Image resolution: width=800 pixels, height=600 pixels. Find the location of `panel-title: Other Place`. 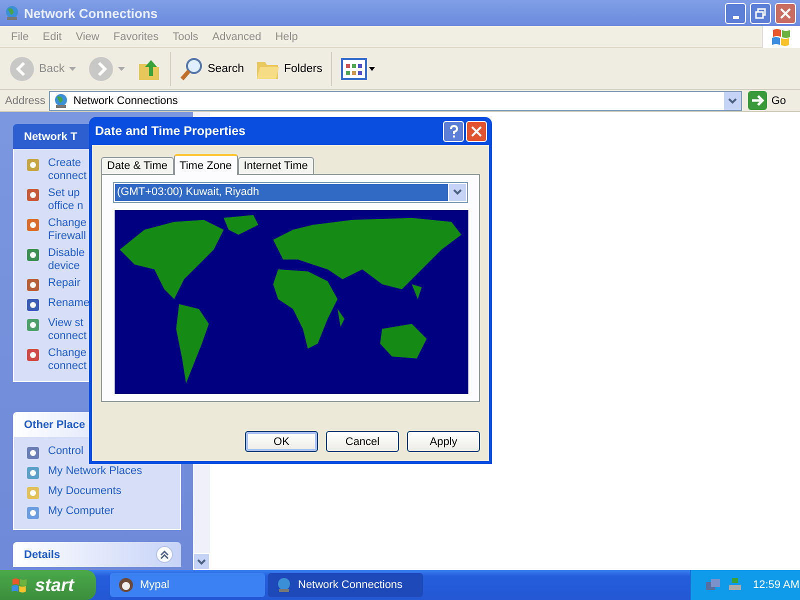

panel-title: Other Place is located at coordinates (55, 424).